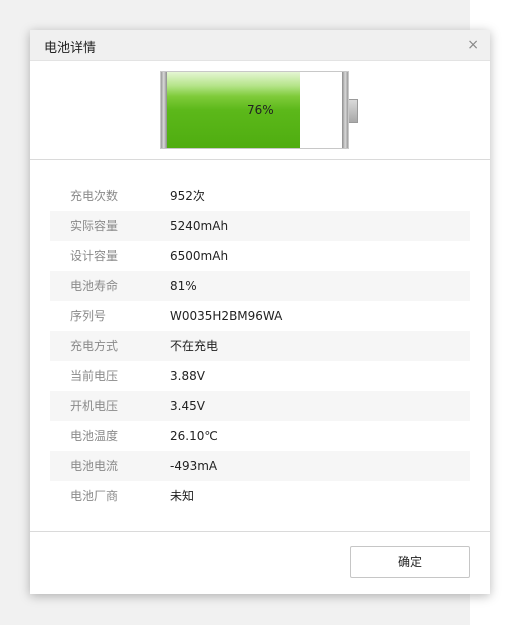  What do you see at coordinates (260, 436) in the screenshot?
I see `info-row-temperature: 电池温度 26.10℃` at bounding box center [260, 436].